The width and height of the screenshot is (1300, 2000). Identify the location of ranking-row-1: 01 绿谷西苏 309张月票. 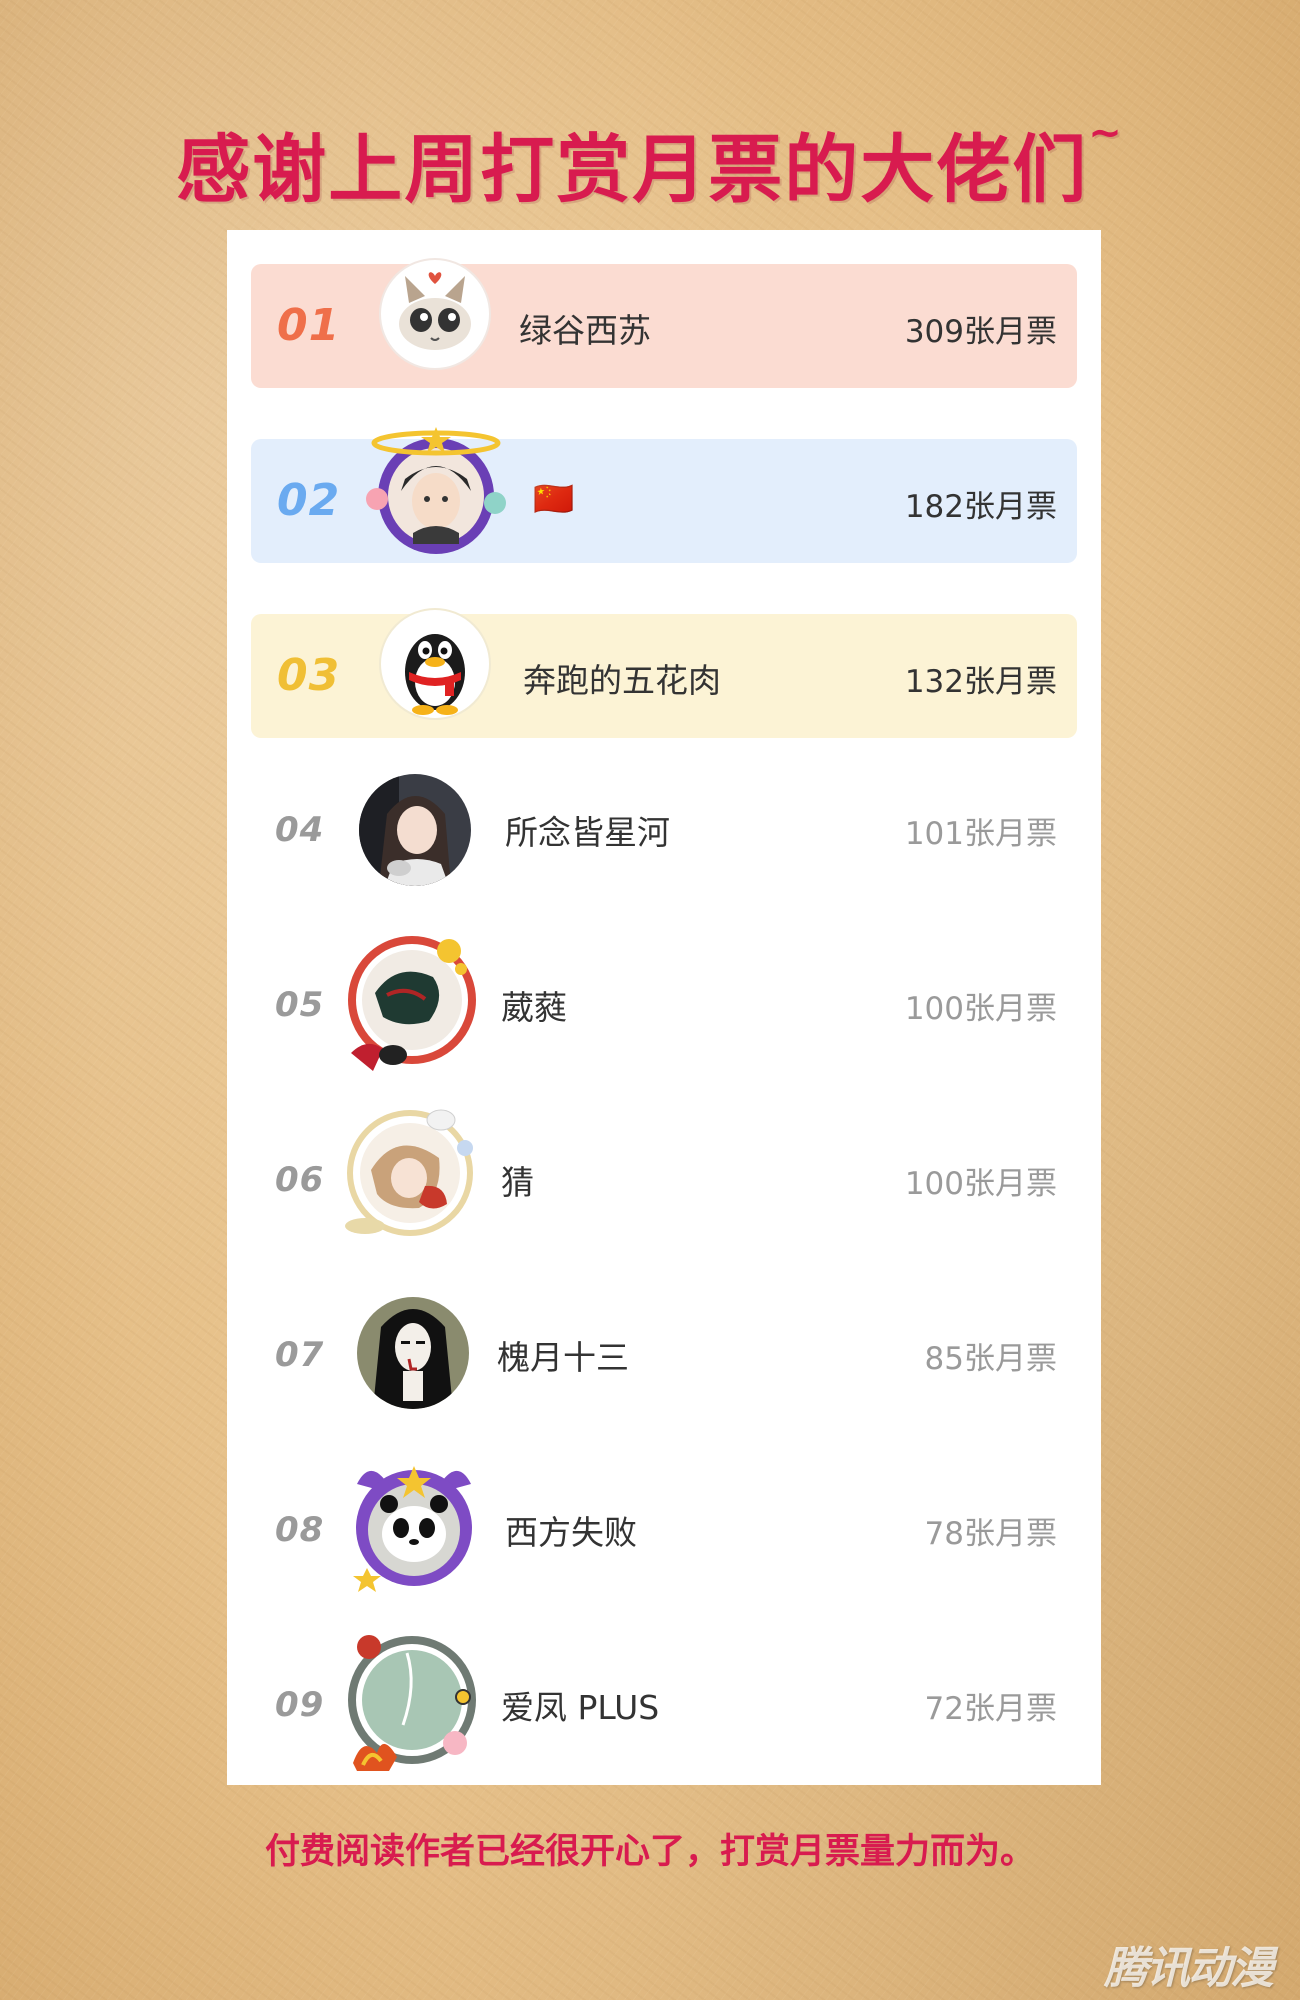
(664, 323).